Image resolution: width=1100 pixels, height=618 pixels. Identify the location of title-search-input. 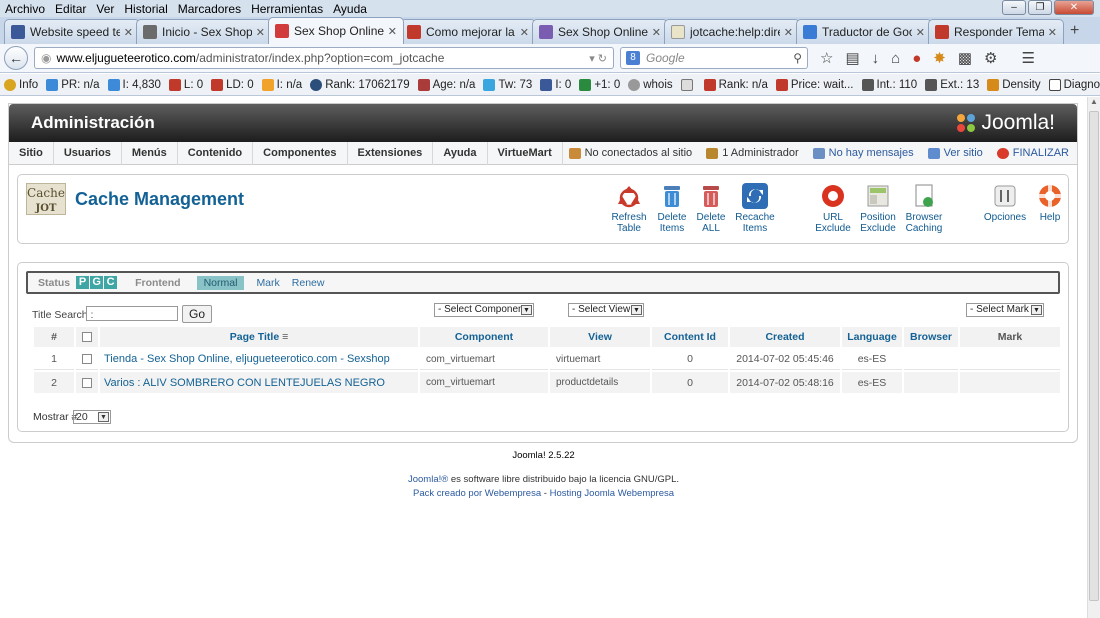
(132, 313).